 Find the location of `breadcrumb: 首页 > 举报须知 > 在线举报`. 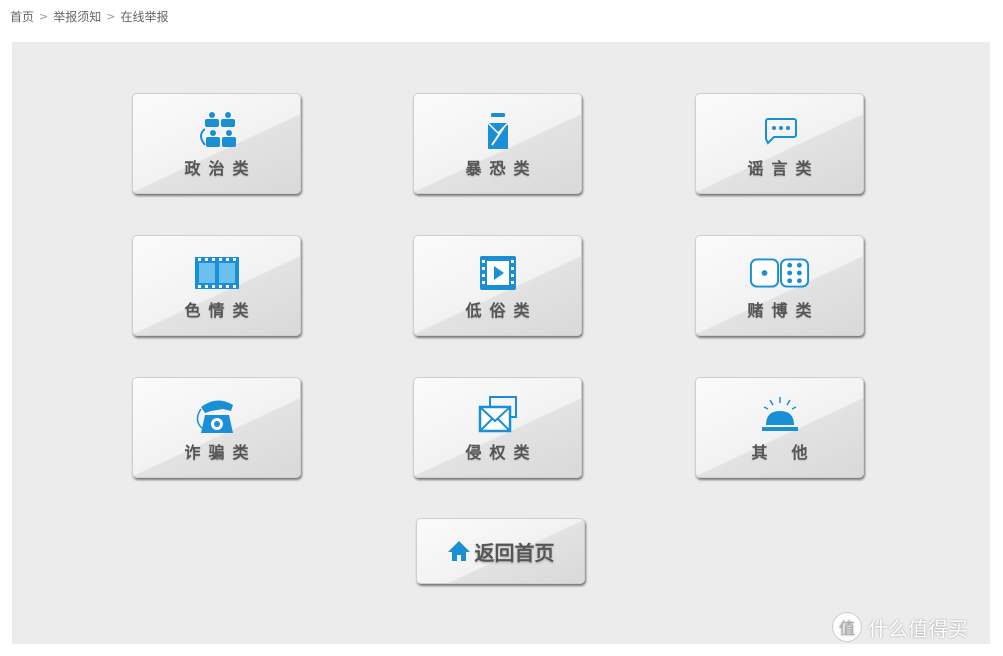

breadcrumb: 首页 > 举报须知 > 在线举报 is located at coordinates (89, 16).